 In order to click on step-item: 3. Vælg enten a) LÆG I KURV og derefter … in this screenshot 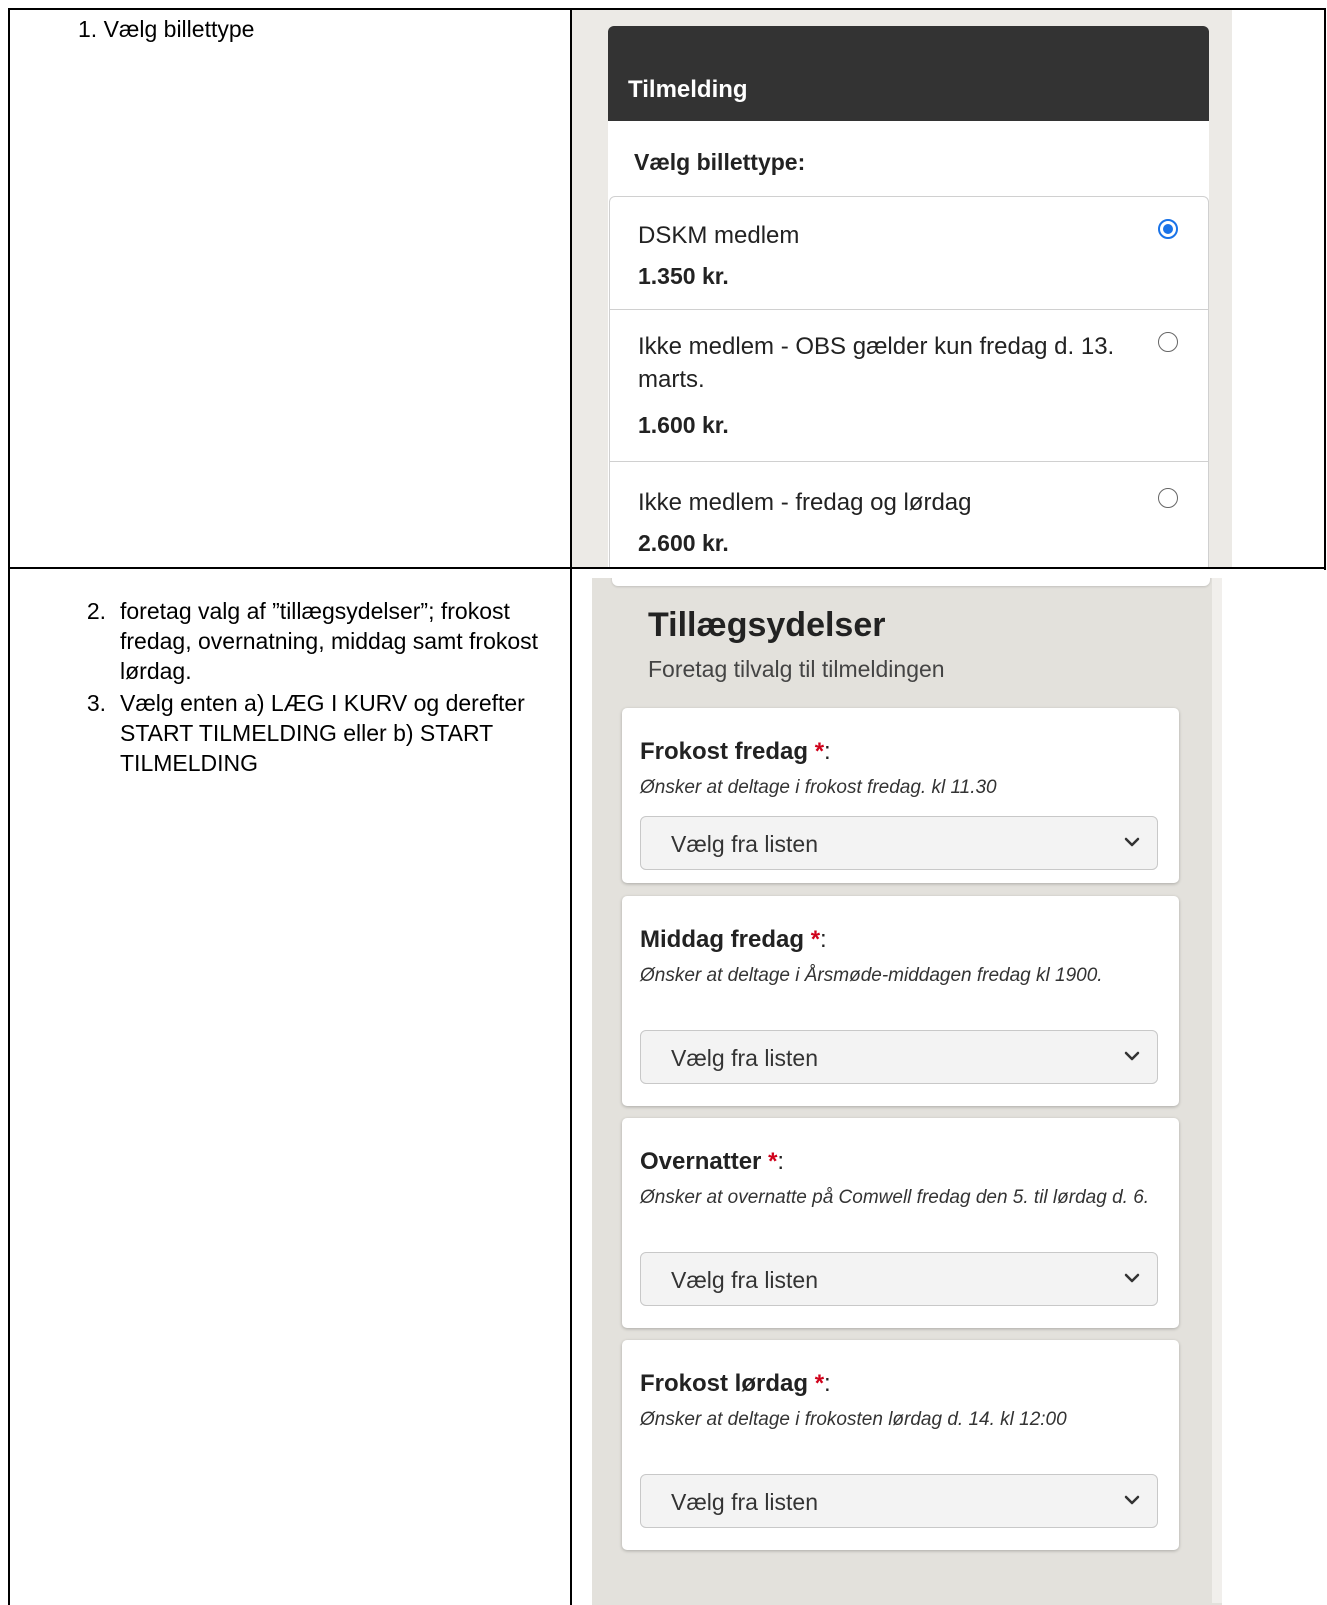, I will do `click(305, 733)`.